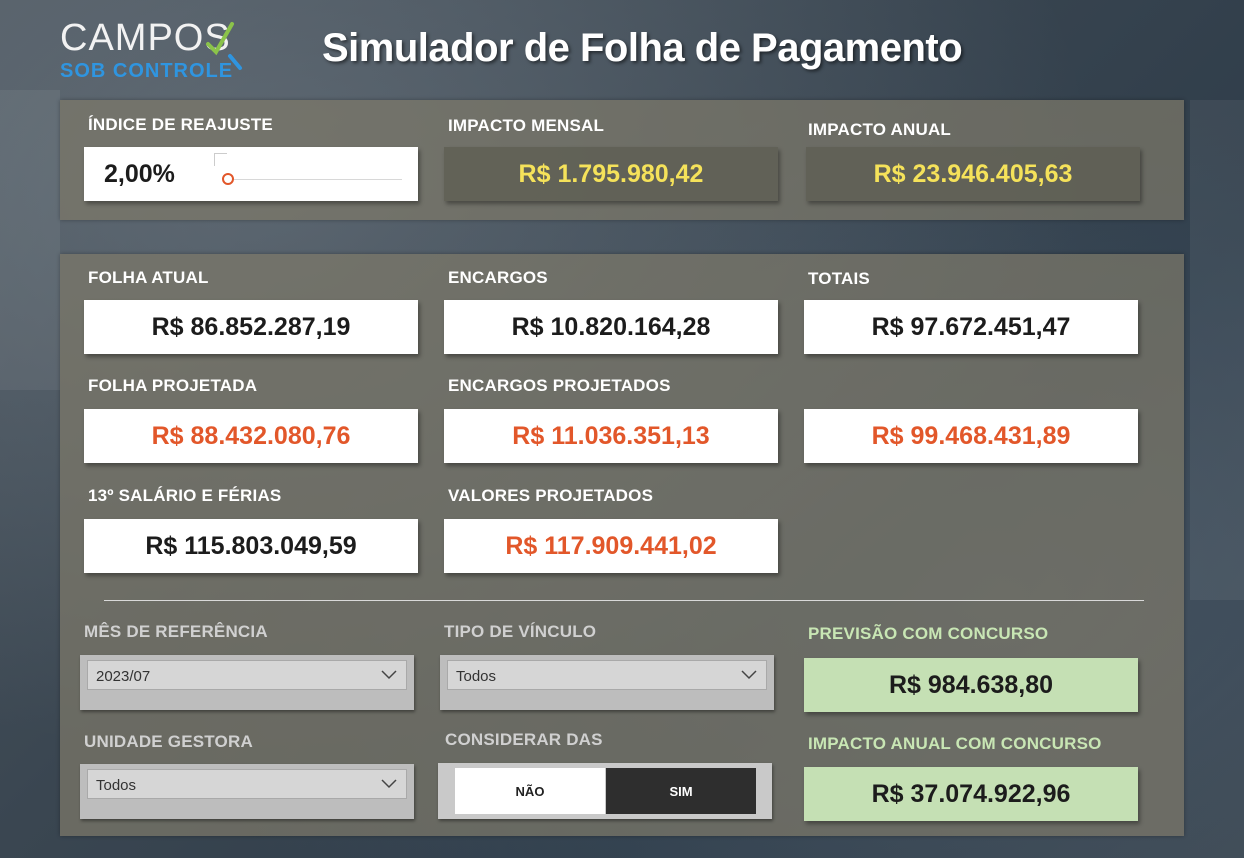 The height and width of the screenshot is (858, 1244). Describe the element at coordinates (524, 739) in the screenshot. I see `das-label: CONSIDERAR DAS` at that location.